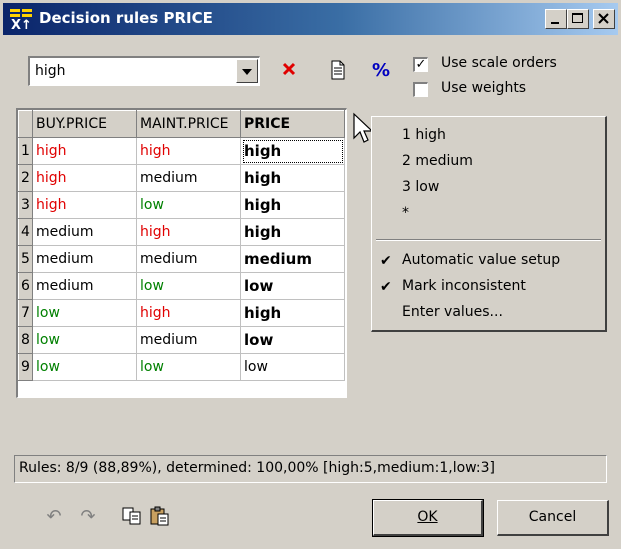 Image resolution: width=621 pixels, height=549 pixels. I want to click on menu-item-value-low: 3 low, so click(420, 187).